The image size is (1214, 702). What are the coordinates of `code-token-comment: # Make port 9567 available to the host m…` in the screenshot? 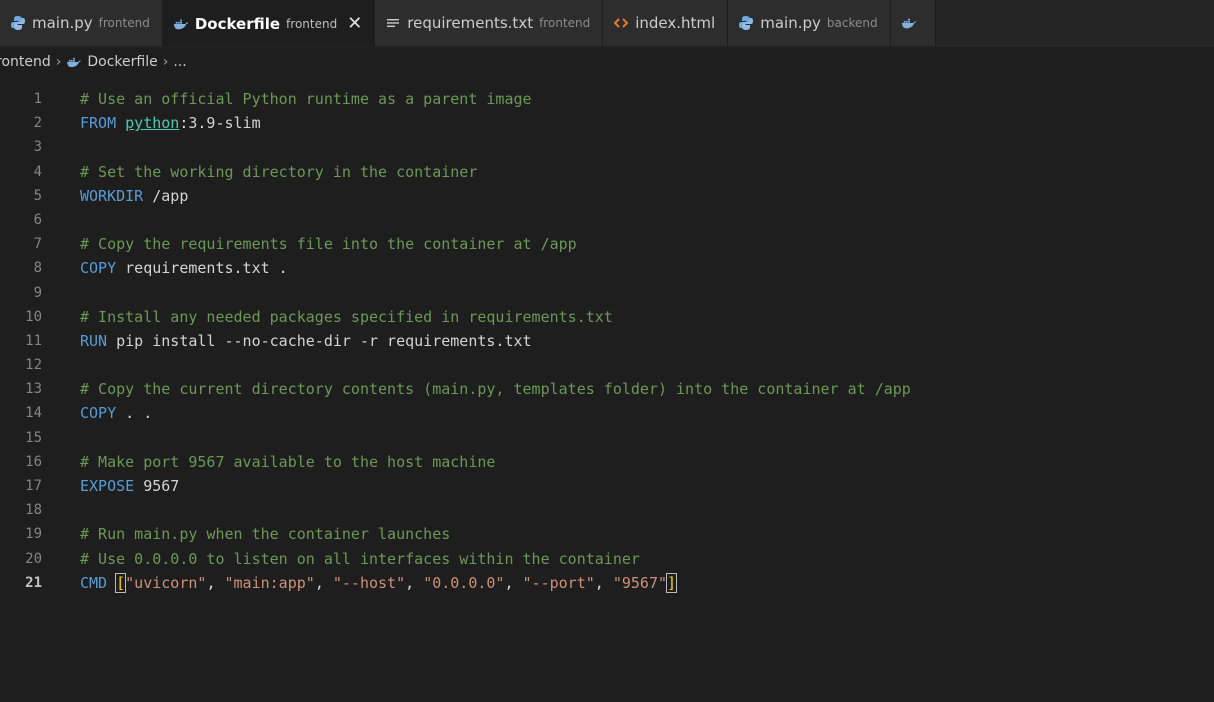 It's located at (288, 461).